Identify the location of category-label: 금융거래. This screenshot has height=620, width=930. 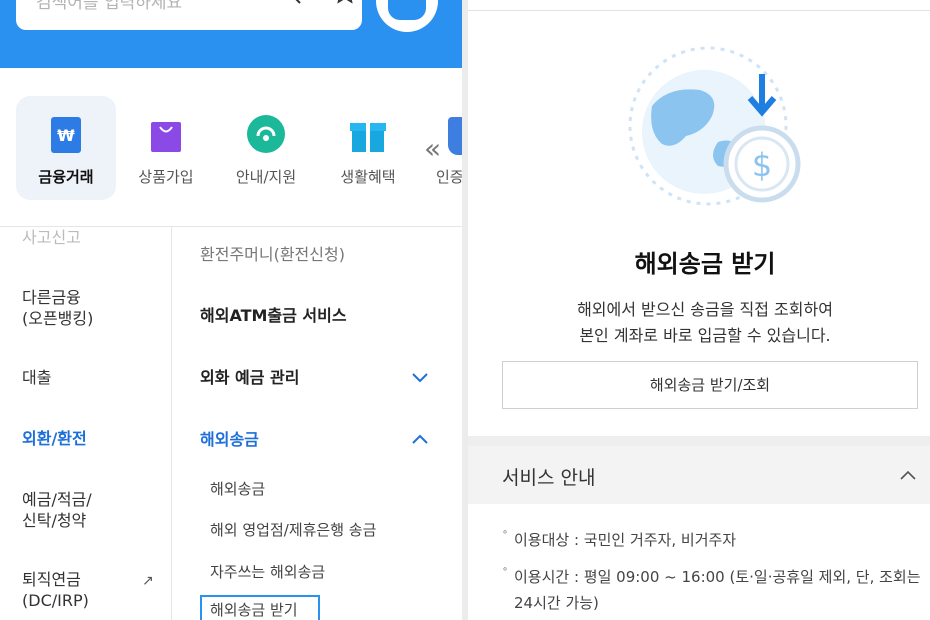
(66, 177).